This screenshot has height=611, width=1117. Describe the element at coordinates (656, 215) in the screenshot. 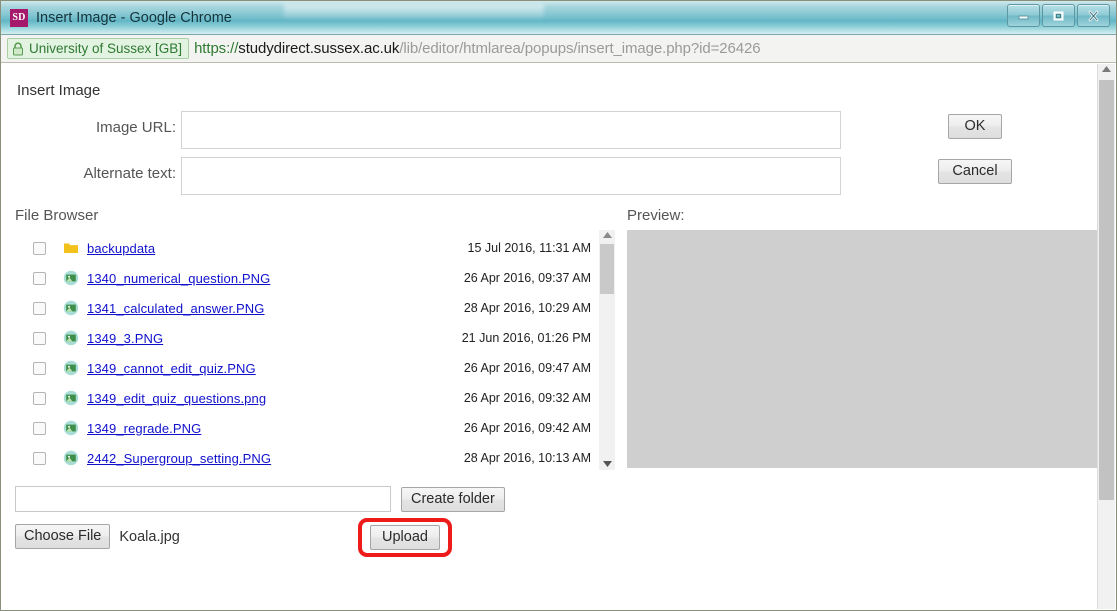

I see `preview-title: Preview:` at that location.